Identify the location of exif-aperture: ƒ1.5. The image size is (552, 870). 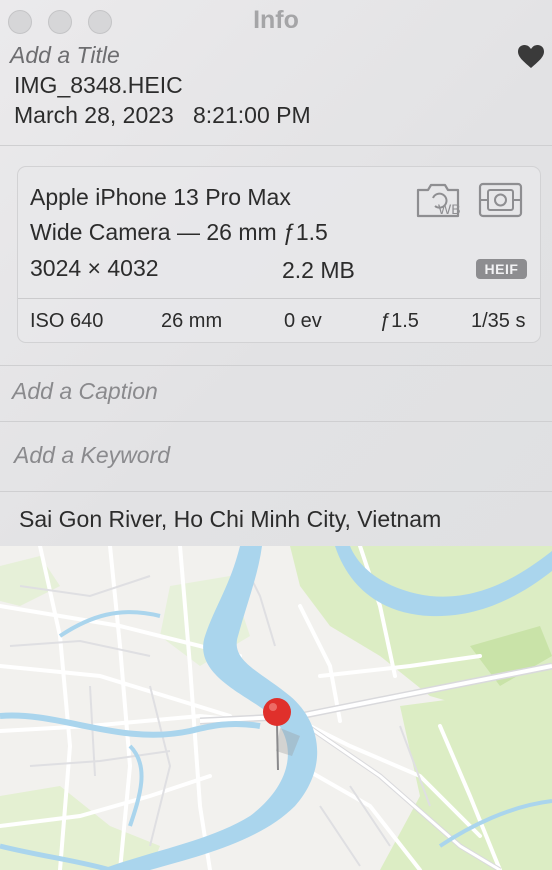
(399, 321).